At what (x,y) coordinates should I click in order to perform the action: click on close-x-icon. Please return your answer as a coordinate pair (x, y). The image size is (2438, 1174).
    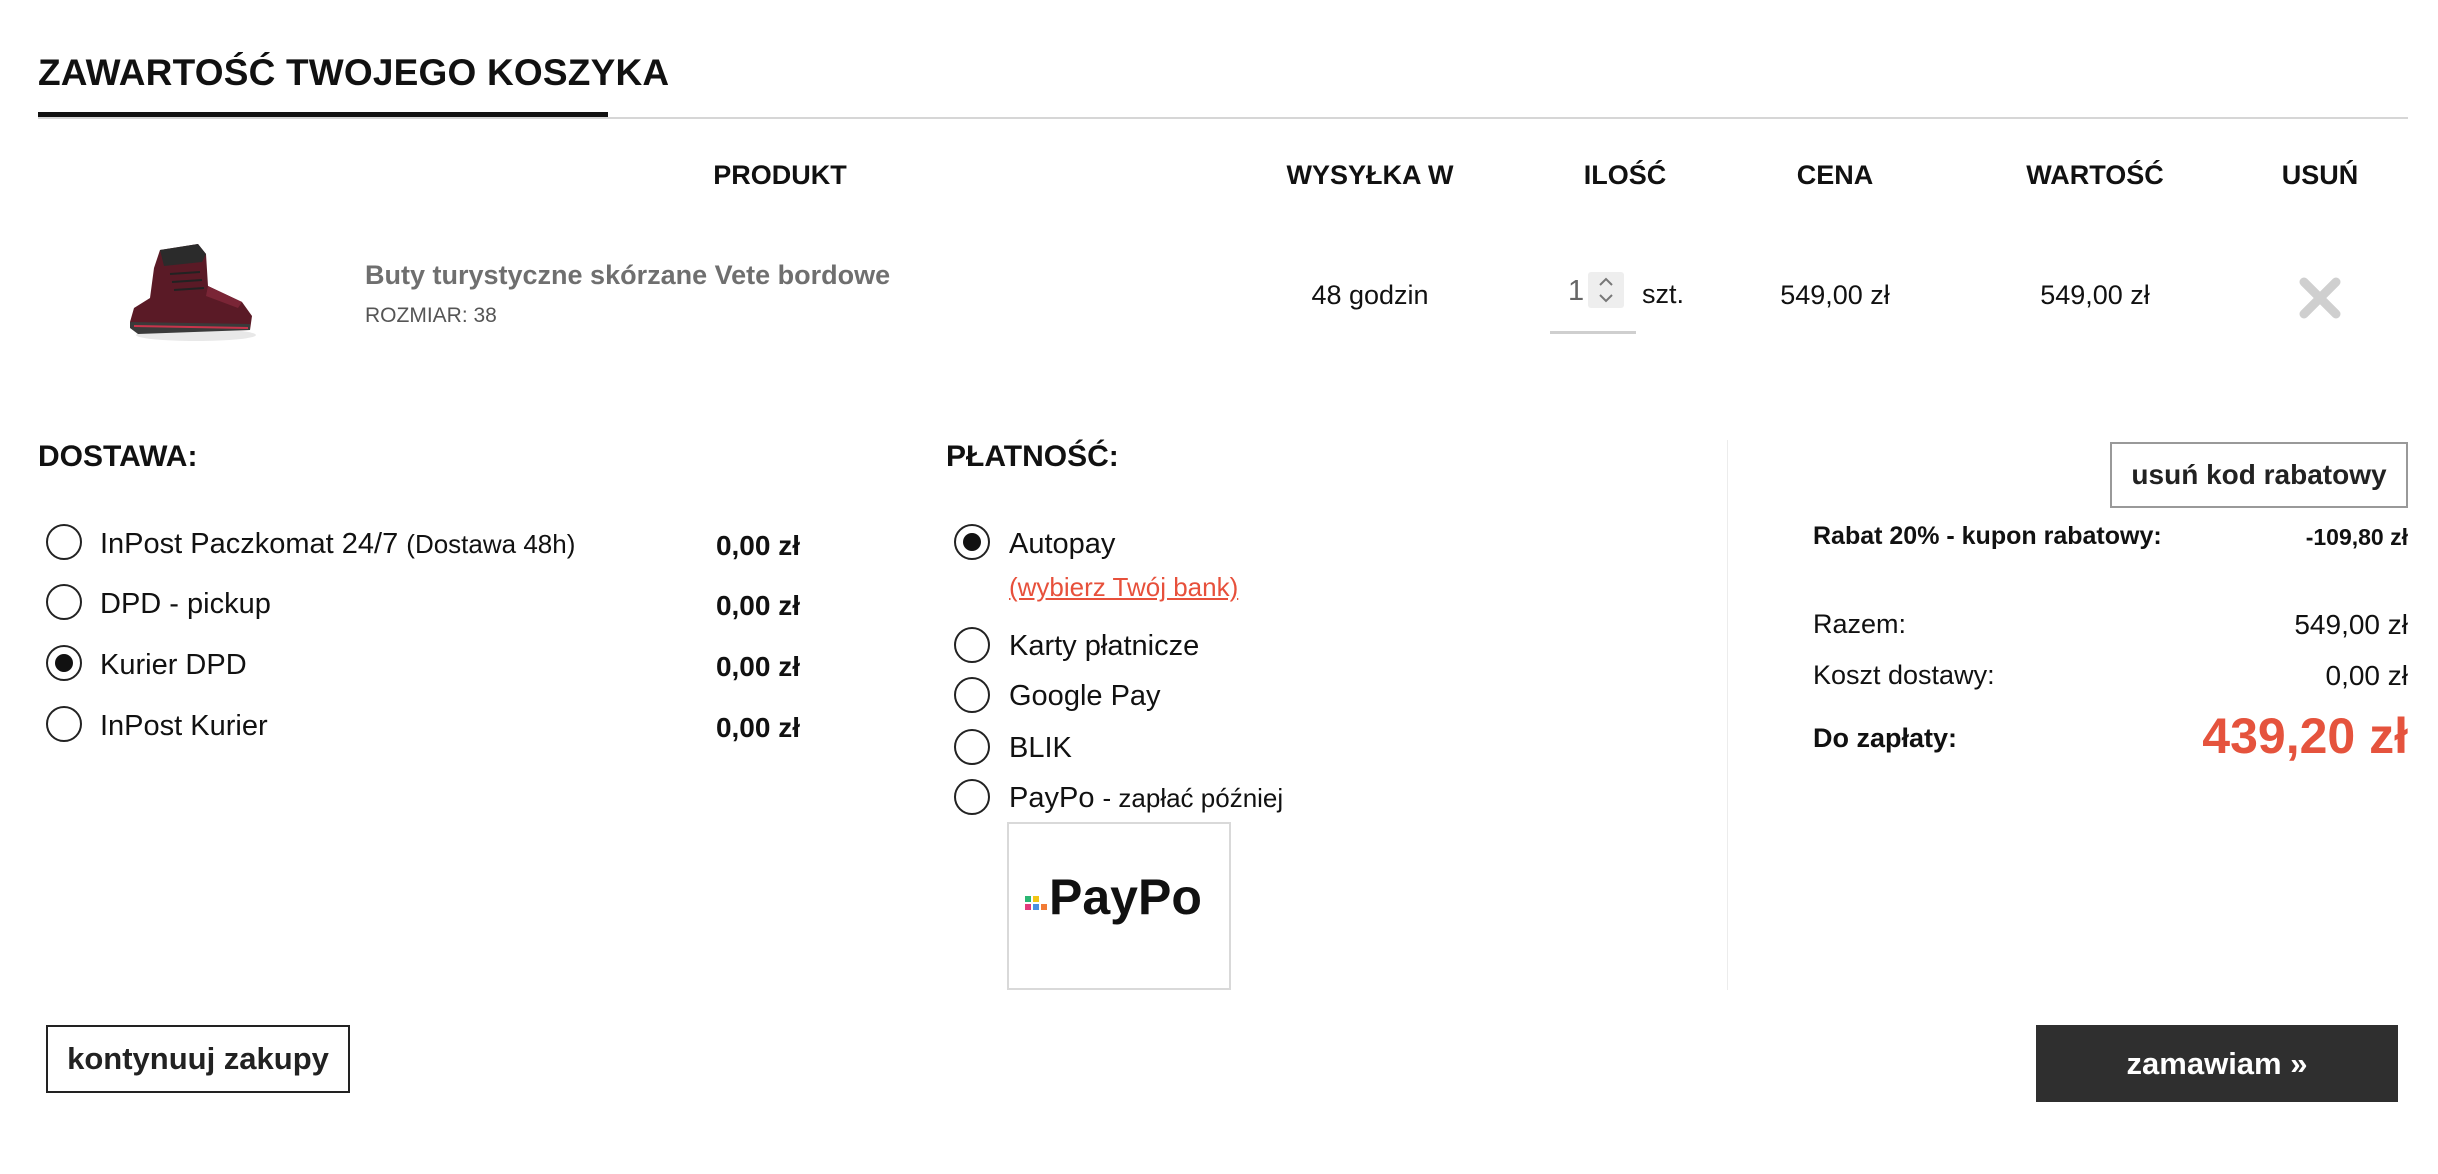
    Looking at the image, I should click on (2320, 298).